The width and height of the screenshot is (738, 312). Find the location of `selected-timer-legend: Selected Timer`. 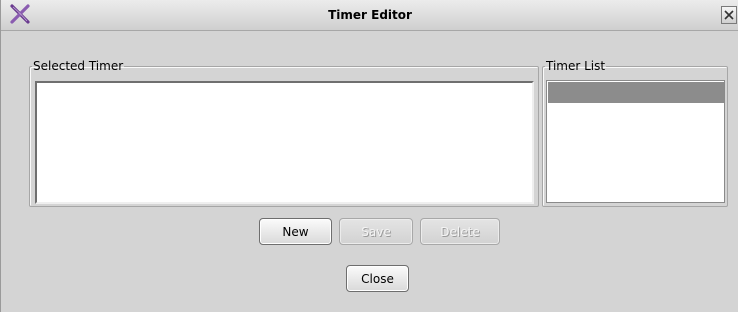

selected-timer-legend: Selected Timer is located at coordinates (78, 66).